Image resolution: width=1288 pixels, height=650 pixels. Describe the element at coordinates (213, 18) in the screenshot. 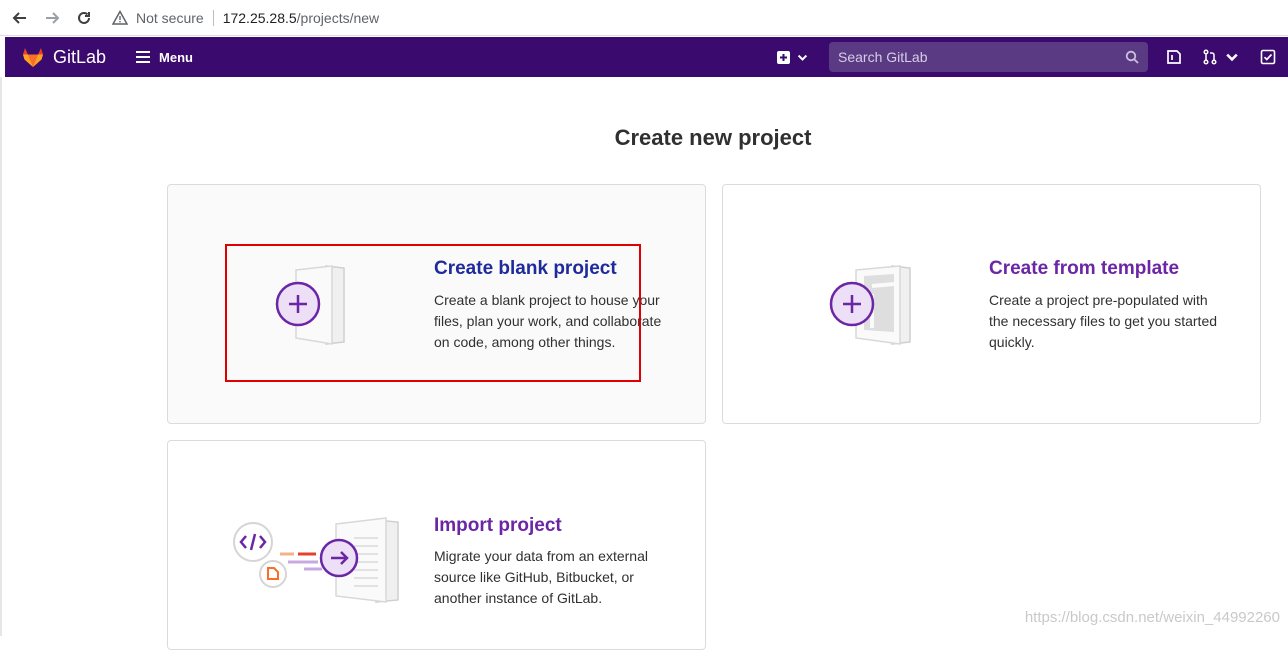

I see `address-separator` at that location.